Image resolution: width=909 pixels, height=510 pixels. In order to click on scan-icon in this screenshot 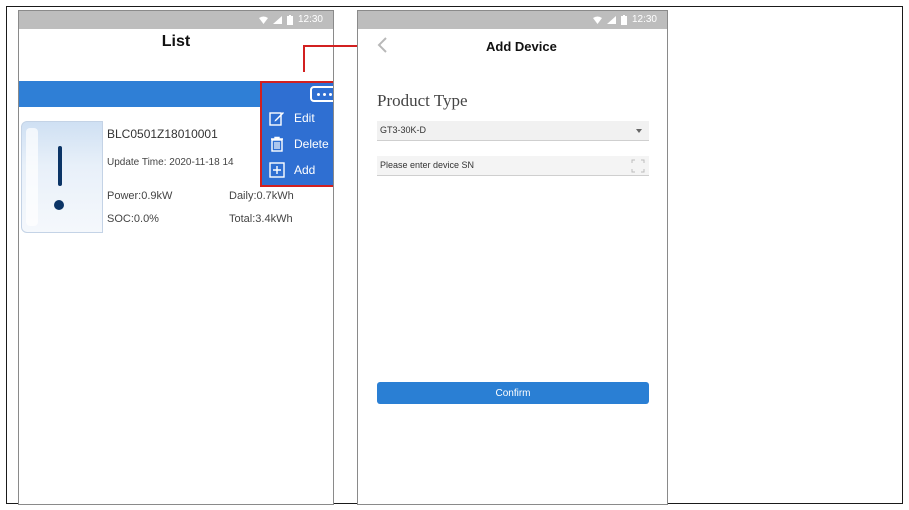, I will do `click(638, 166)`.